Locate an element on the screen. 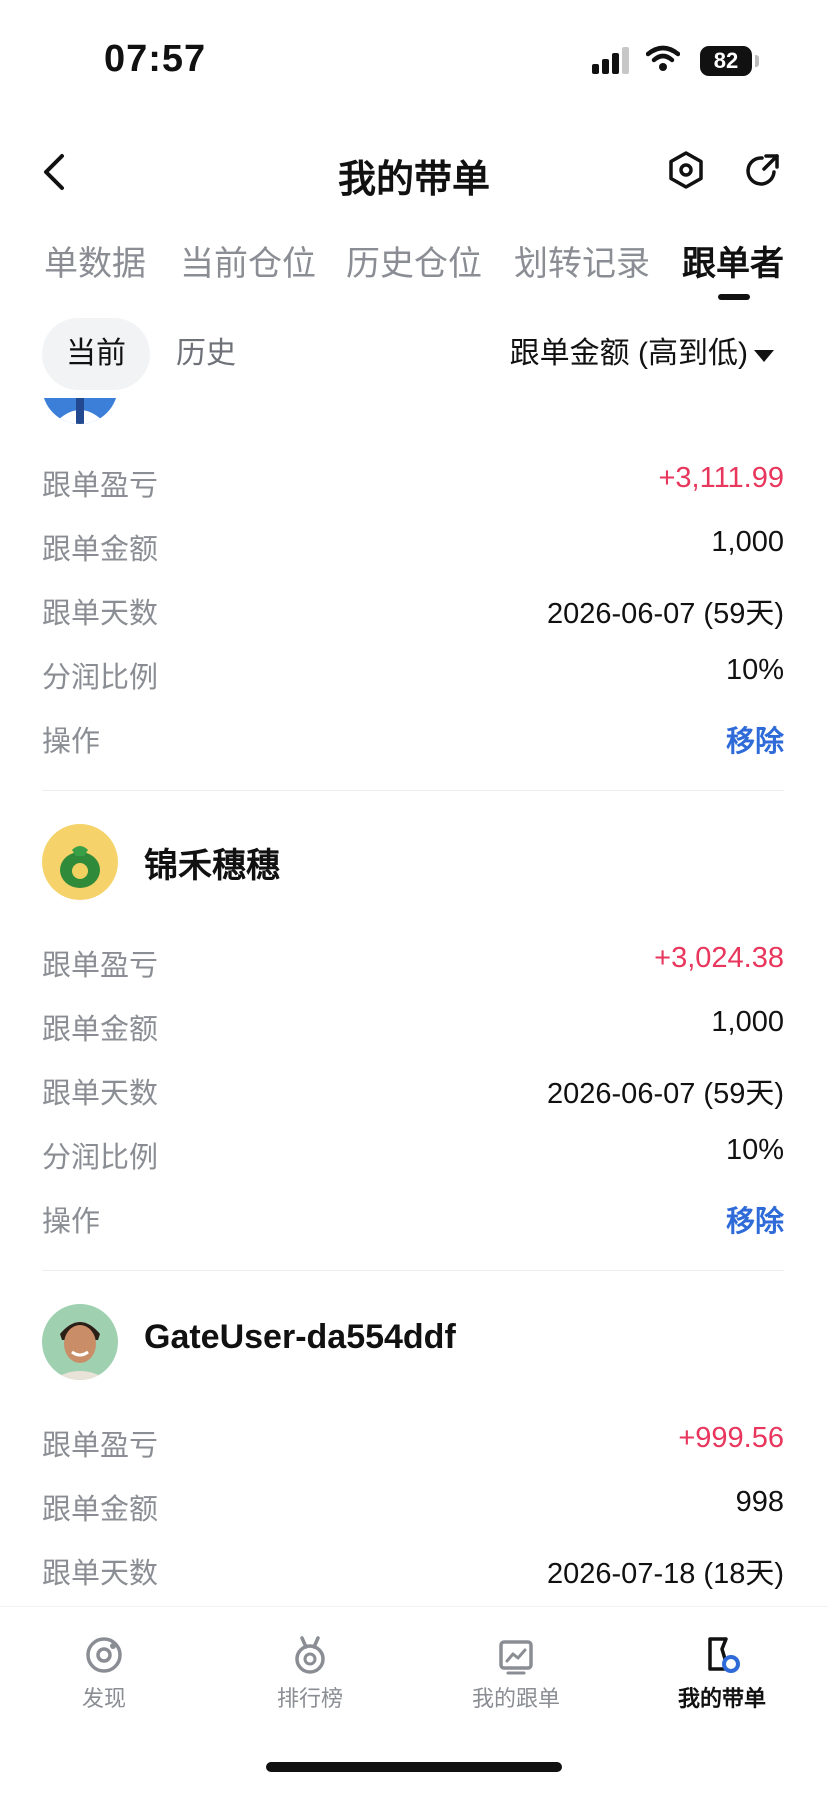  nav-my-lead-trades: 我的带单 is located at coordinates (722, 1674).